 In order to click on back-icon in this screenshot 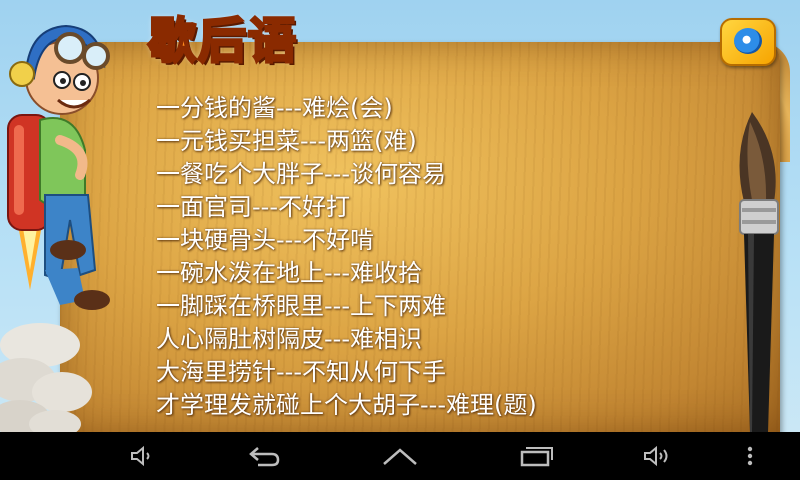, I will do `click(264, 457)`.